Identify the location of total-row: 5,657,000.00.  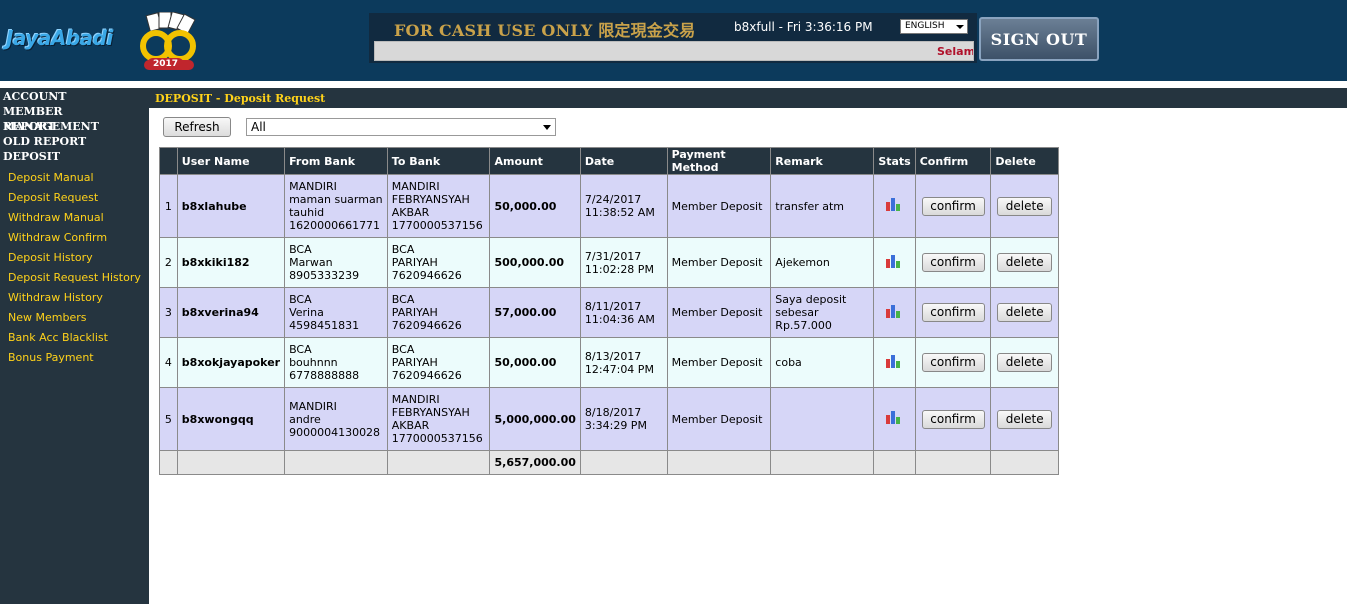
(609, 462).